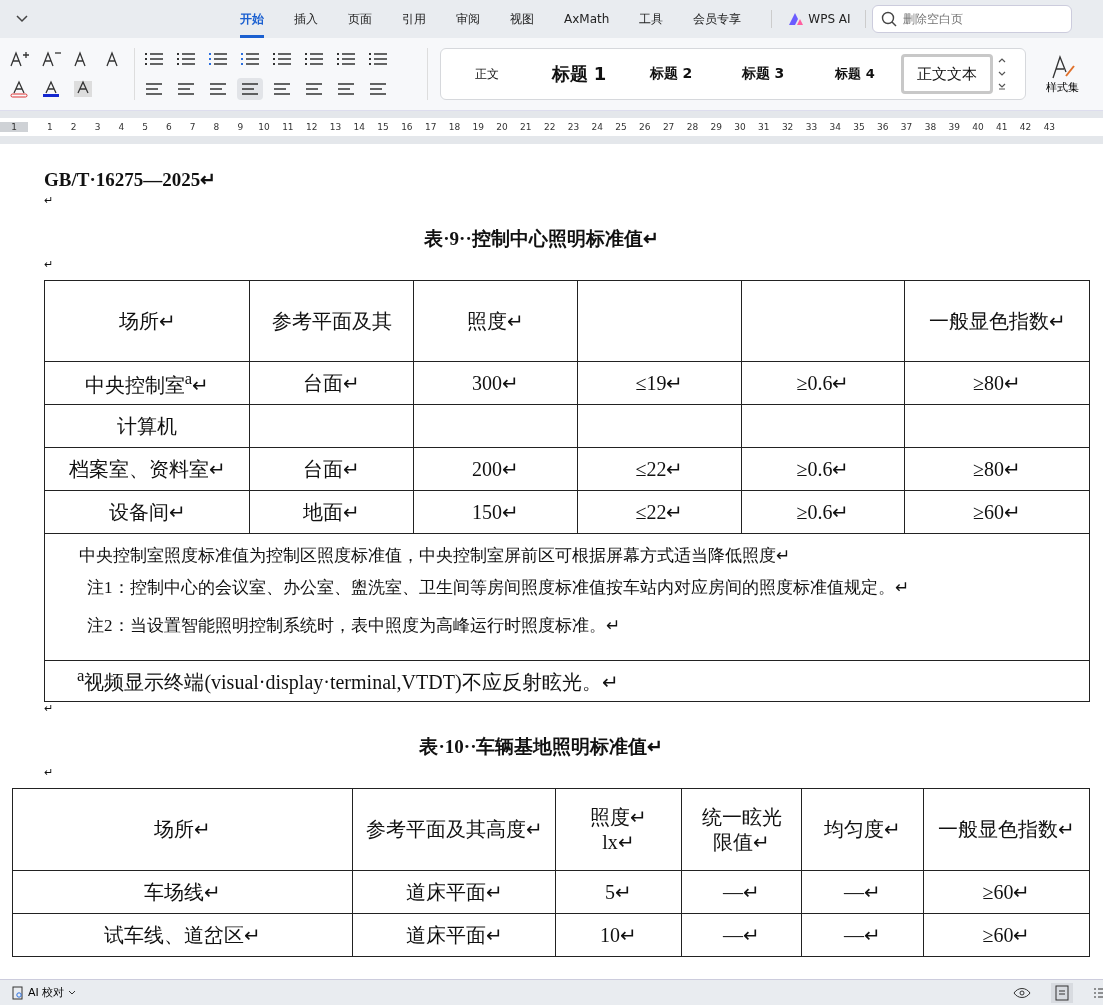 The image size is (1103, 1005). Describe the element at coordinates (862, 829) in the screenshot. I see `header-cell-text: 均匀度↵` at that location.